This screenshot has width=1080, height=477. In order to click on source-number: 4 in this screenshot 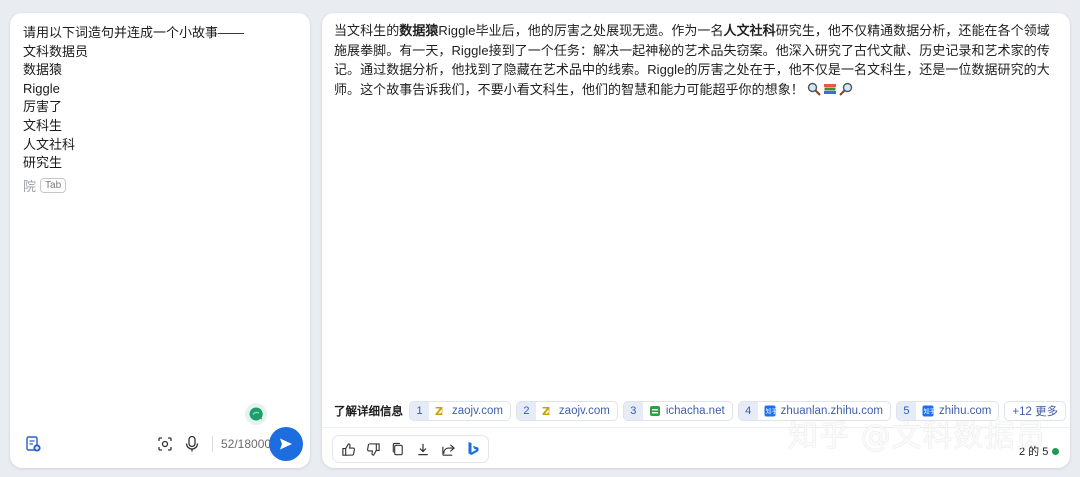, I will do `click(748, 411)`.